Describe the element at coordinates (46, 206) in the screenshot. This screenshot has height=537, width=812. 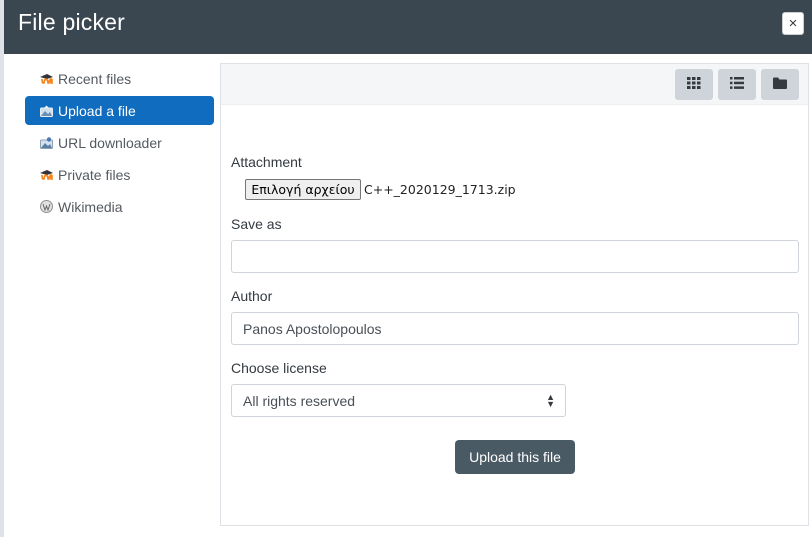
I see `wikimedia-icon` at that location.